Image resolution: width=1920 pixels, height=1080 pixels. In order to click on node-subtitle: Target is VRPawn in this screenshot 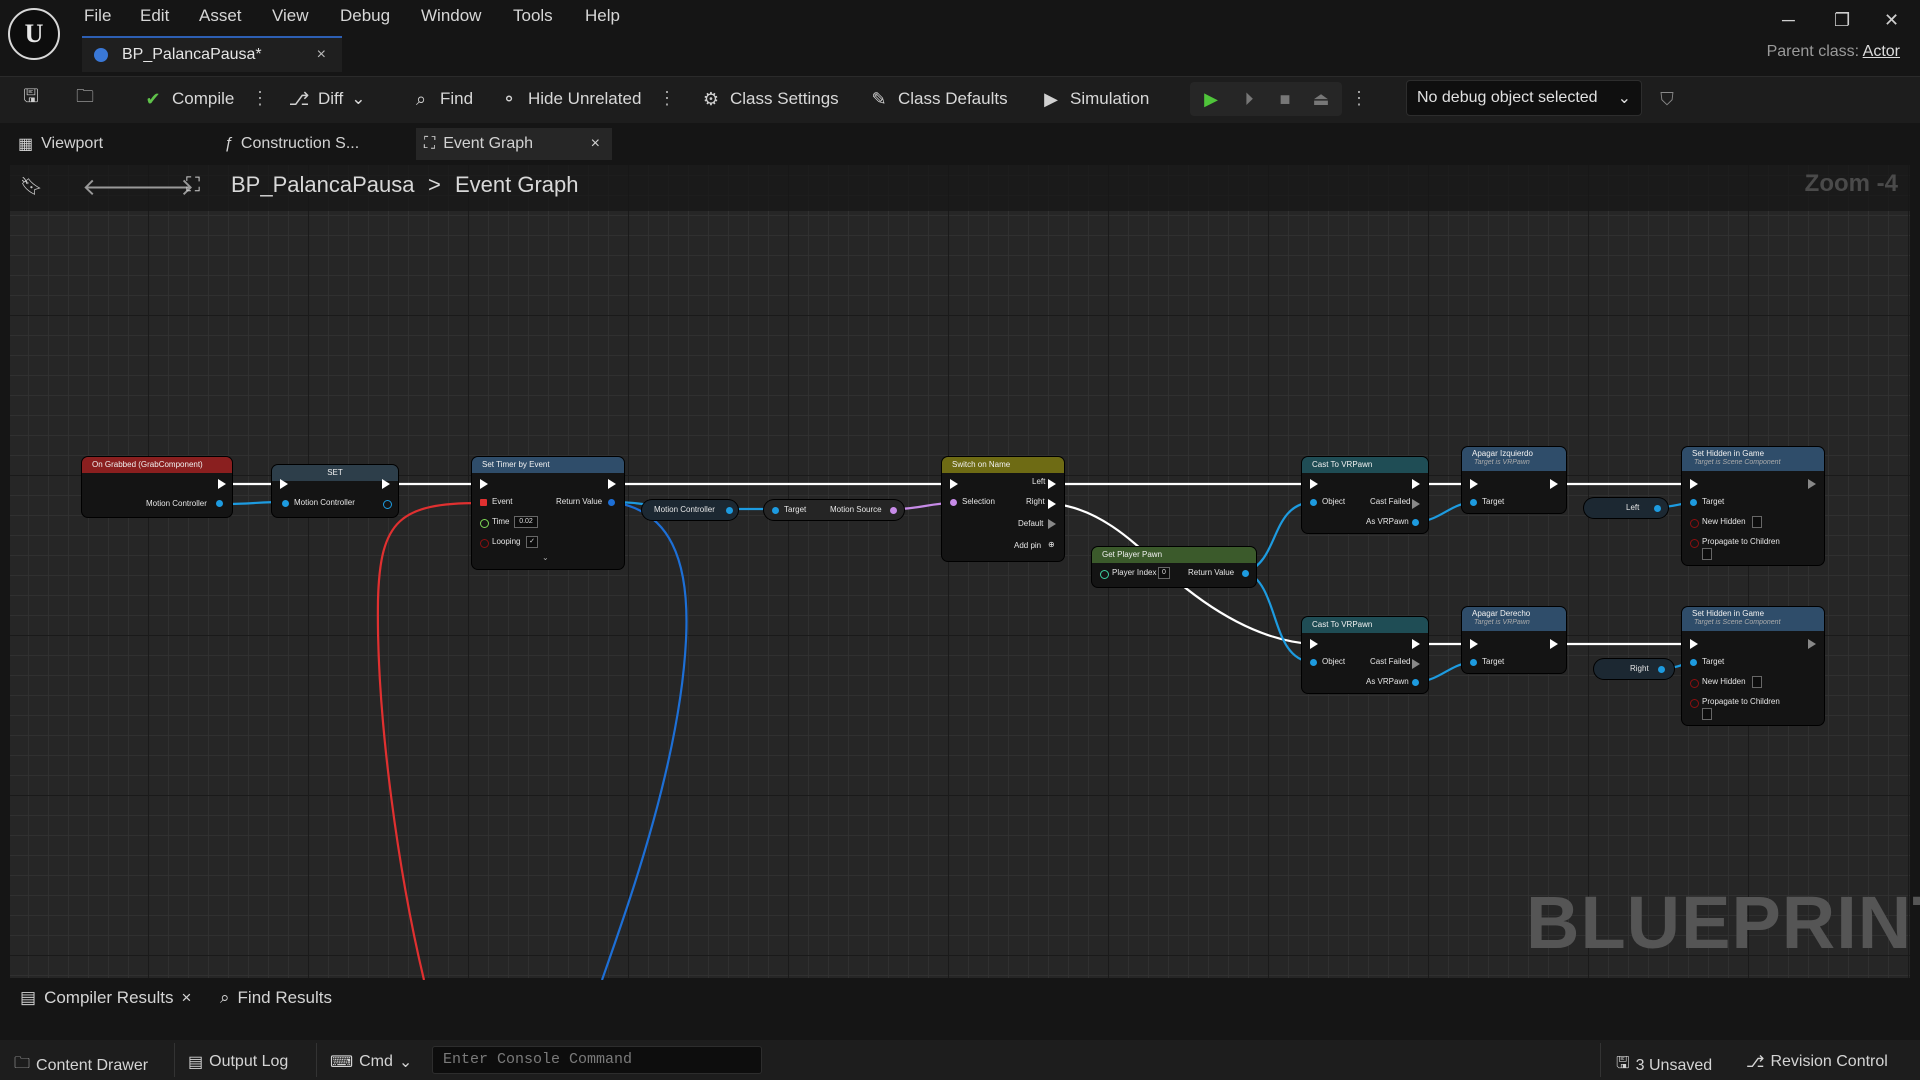, I will do `click(1514, 465)`.